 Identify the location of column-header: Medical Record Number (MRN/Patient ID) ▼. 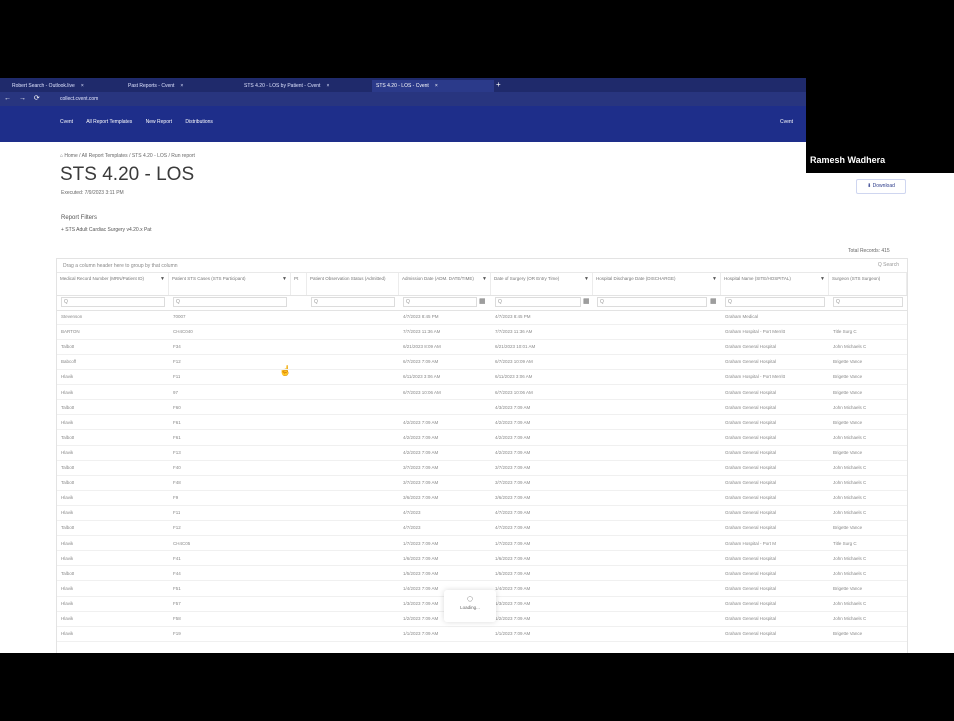
(113, 284).